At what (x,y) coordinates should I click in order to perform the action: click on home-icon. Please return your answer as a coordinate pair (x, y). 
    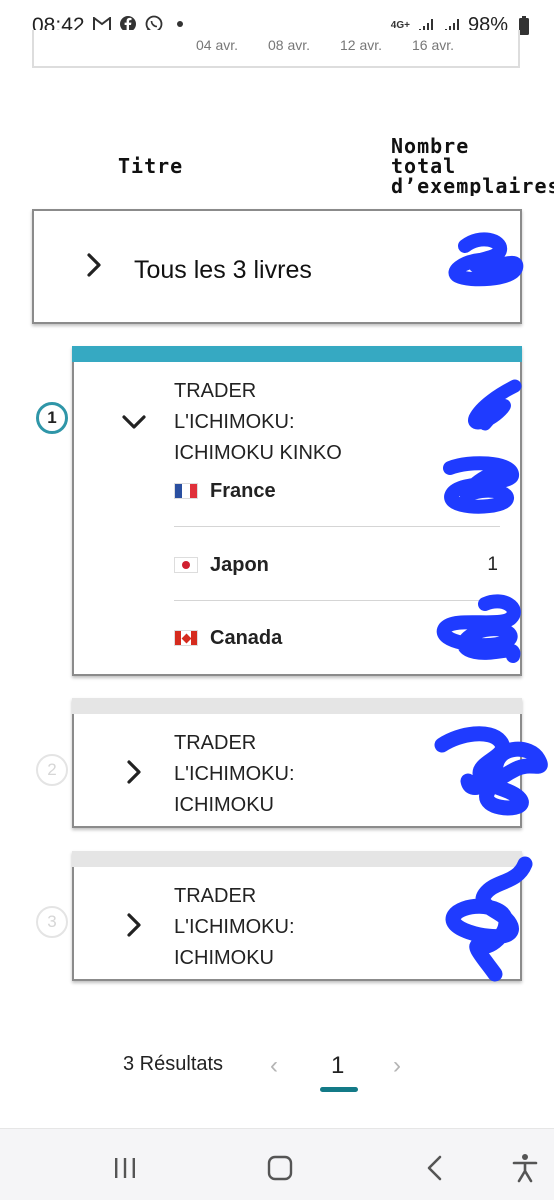
    Looking at the image, I should click on (280, 1168).